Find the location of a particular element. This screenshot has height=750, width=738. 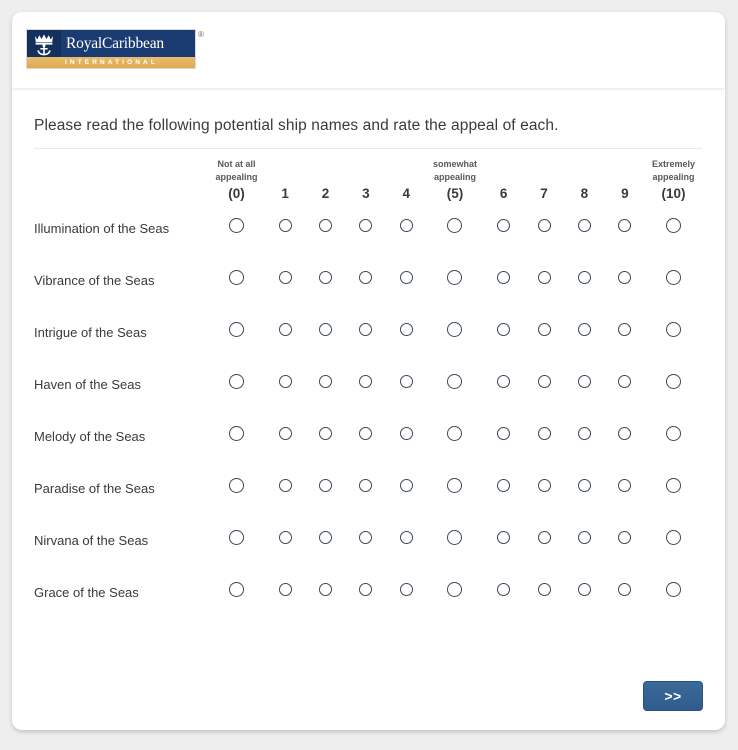

radio-button-r3-c0 is located at coordinates (236, 381).